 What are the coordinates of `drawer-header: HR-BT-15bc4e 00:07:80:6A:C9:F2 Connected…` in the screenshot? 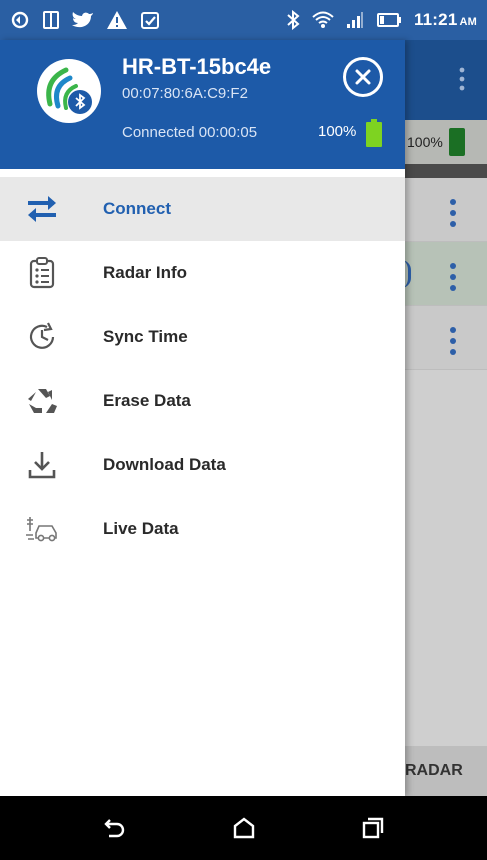 It's located at (202, 104).